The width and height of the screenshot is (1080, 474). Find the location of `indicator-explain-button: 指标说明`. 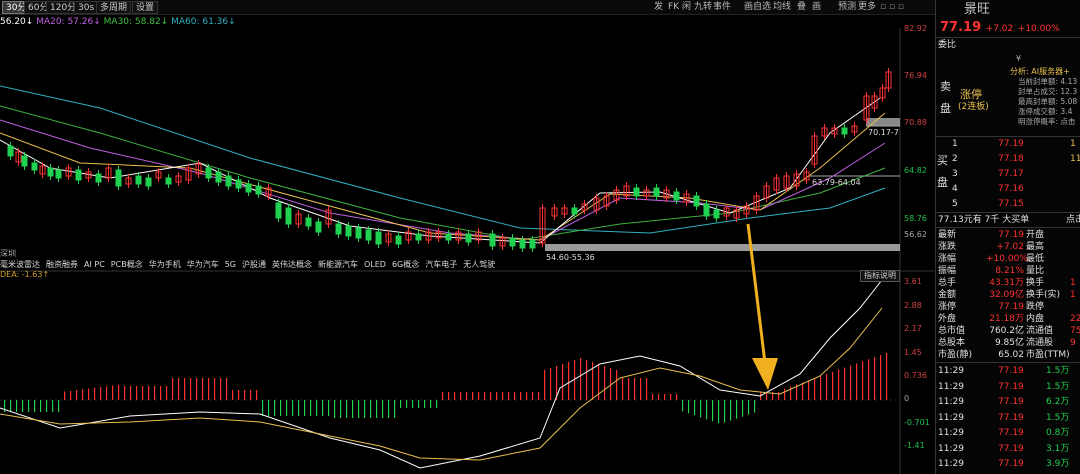

indicator-explain-button: 指标说明 is located at coordinates (880, 276).